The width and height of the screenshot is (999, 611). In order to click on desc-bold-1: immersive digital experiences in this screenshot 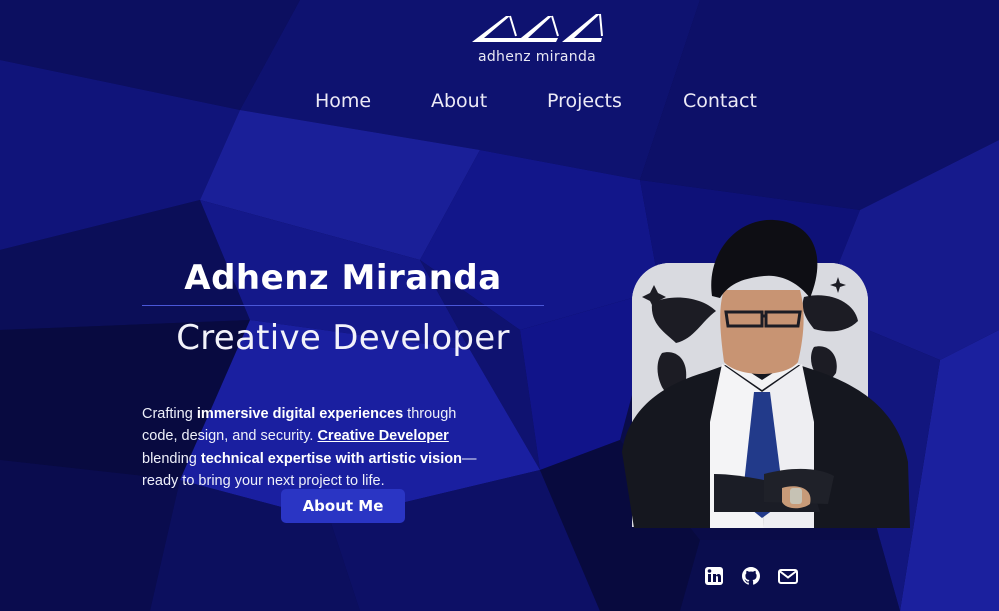, I will do `click(300, 413)`.